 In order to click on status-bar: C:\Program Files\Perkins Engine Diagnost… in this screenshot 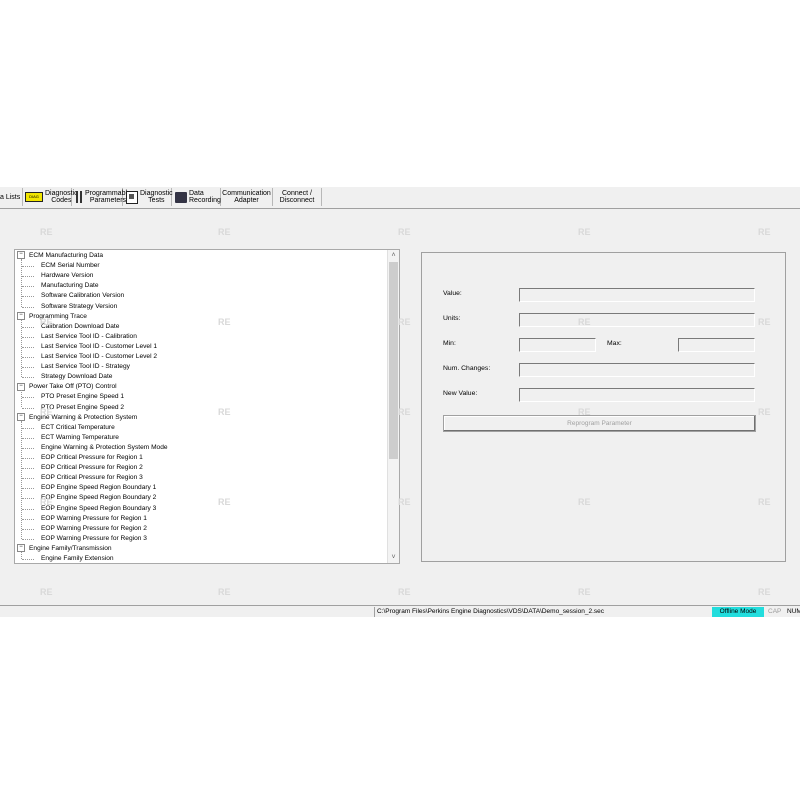, I will do `click(400, 611)`.